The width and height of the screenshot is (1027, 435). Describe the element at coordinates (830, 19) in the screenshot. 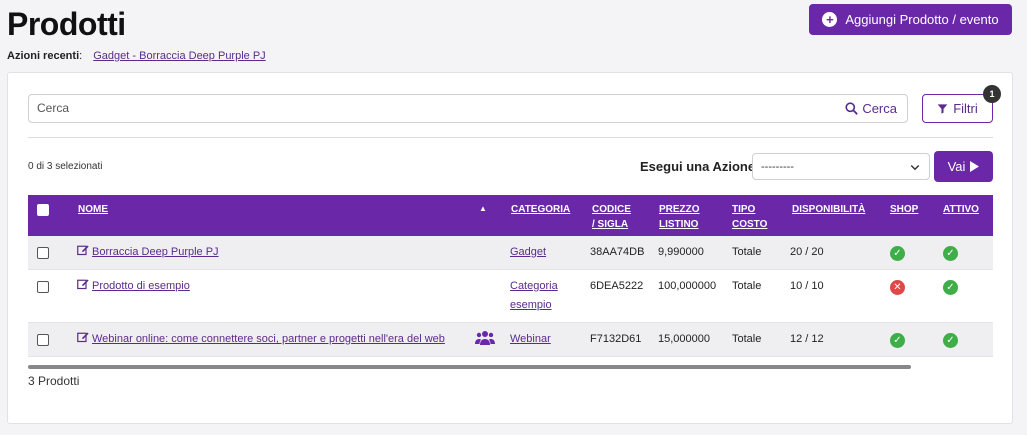

I see `plus-circle-icon: +` at that location.